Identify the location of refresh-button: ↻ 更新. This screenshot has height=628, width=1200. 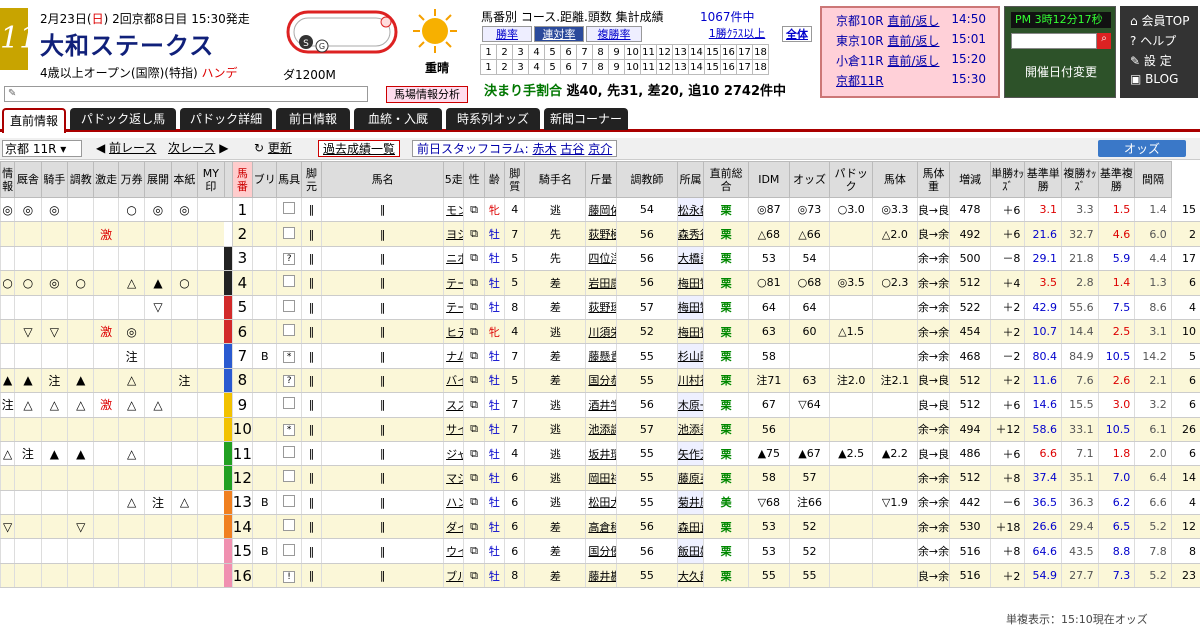
(273, 148).